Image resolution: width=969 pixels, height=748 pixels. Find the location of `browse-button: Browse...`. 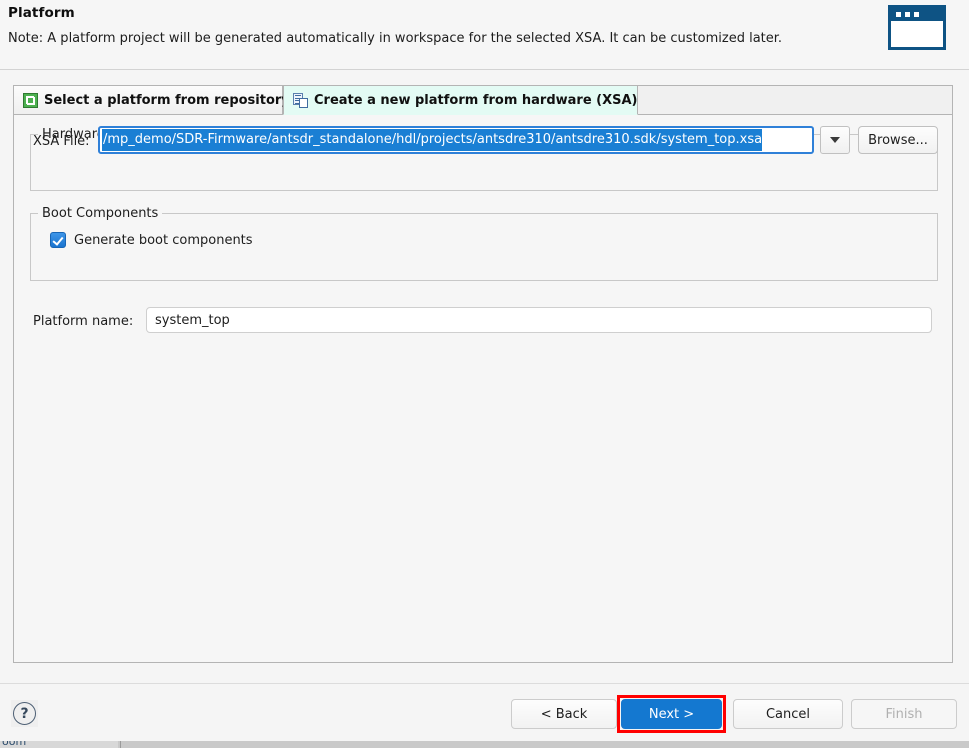

browse-button: Browse... is located at coordinates (898, 140).